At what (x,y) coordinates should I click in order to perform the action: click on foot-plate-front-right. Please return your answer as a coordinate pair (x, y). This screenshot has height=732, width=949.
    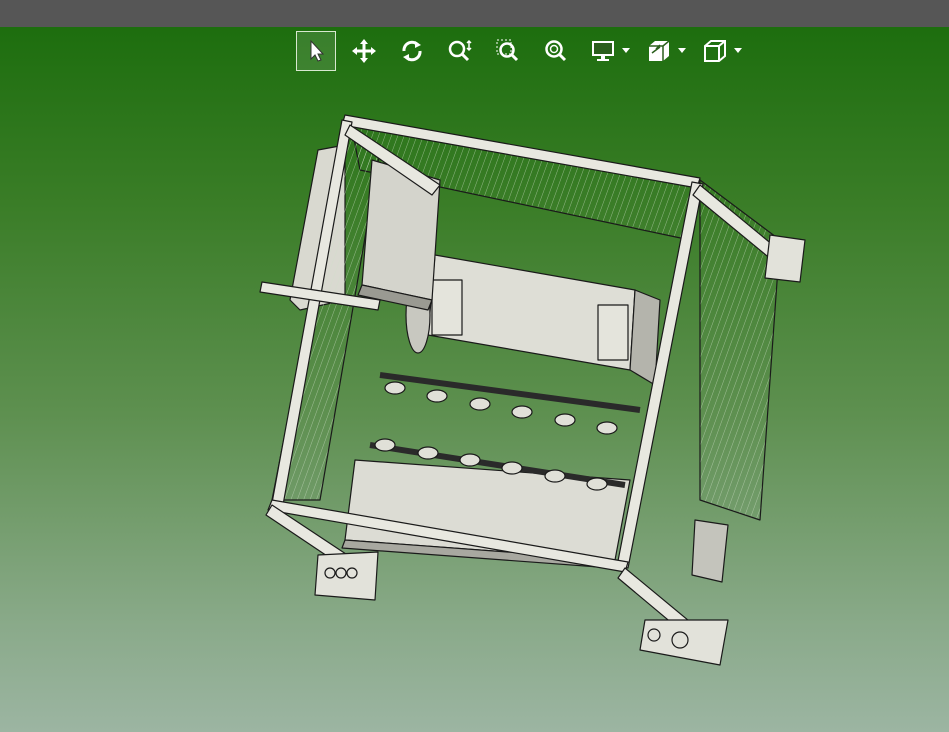
    Looking at the image, I should click on (684, 642).